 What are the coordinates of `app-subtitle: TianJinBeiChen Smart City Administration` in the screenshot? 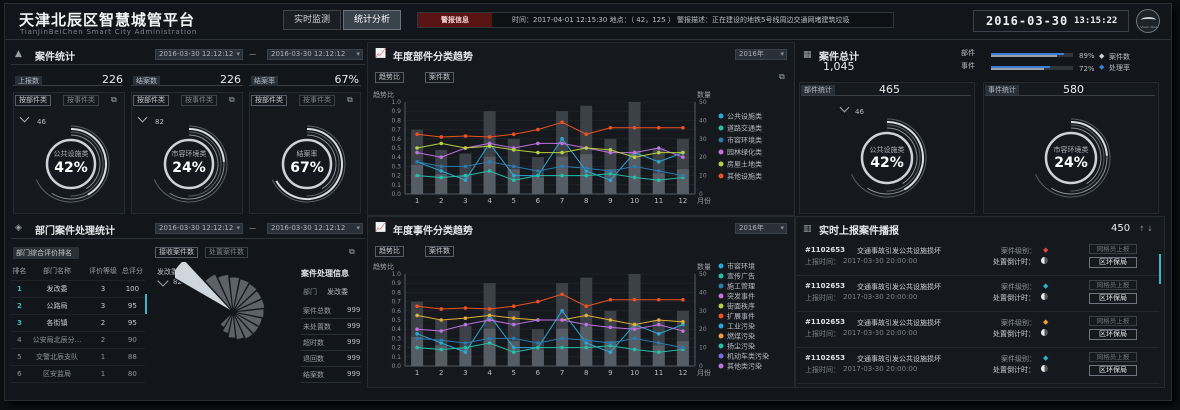 It's located at (109, 32).